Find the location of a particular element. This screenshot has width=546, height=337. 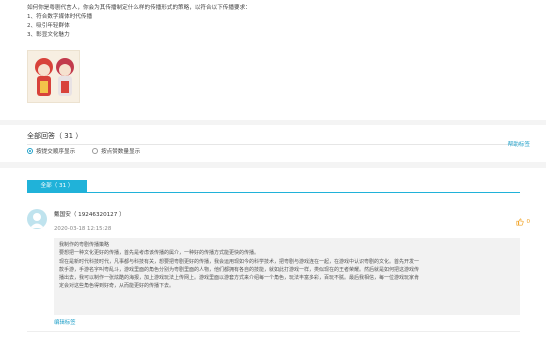

opera-figures-illustration is located at coordinates (54, 77).